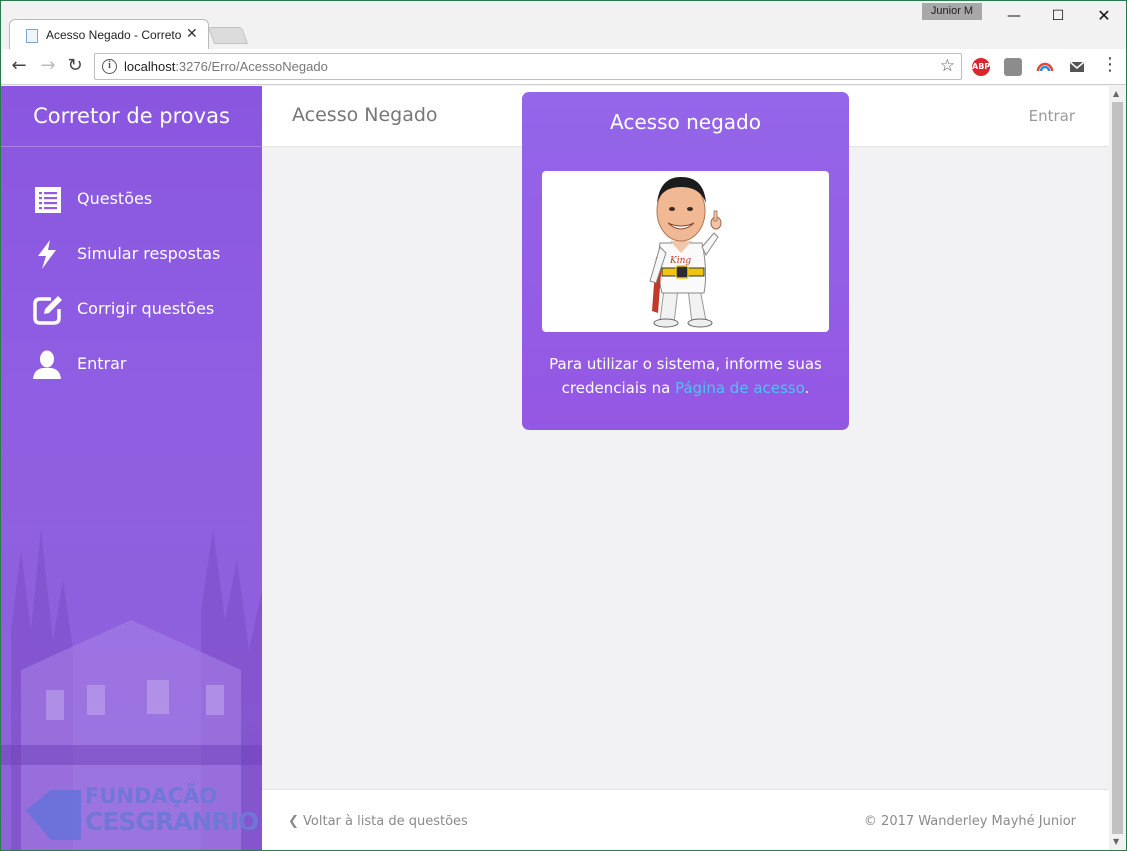  Describe the element at coordinates (1058, 16) in the screenshot. I see `maximize-icon: ☐` at that location.